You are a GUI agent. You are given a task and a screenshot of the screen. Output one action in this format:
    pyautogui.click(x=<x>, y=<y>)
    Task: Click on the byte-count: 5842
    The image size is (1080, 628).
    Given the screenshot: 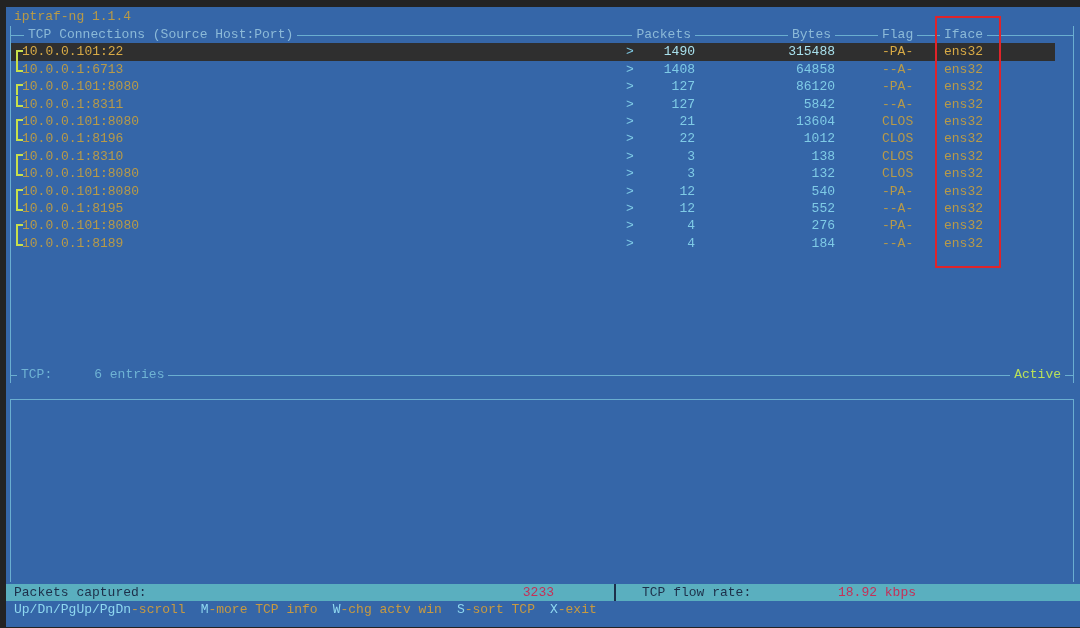 What is the action you would take?
    pyautogui.click(x=819, y=104)
    